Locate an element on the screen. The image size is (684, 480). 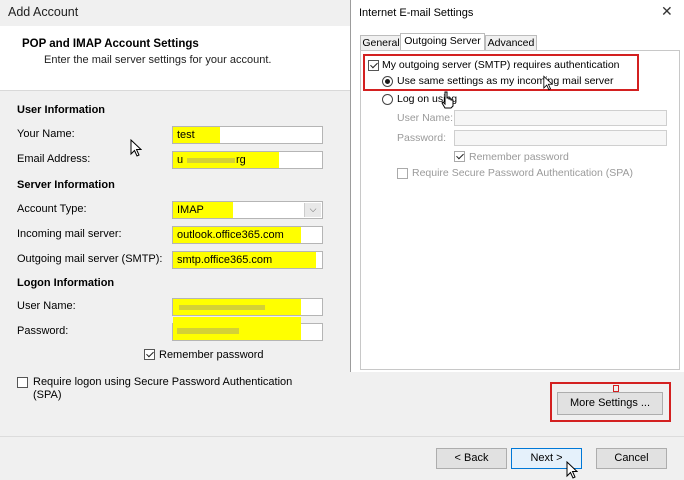
section-logon-information: Logon Information is located at coordinates (66, 283).